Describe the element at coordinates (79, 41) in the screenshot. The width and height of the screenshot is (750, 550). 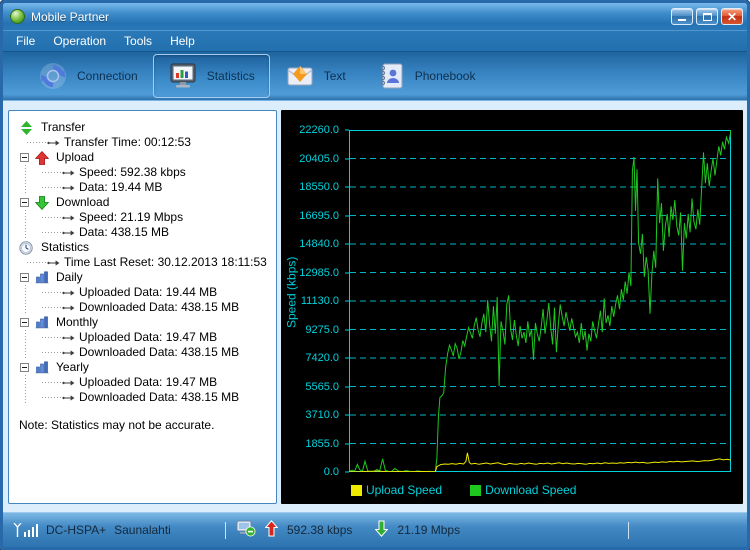
I see `menu-item-operation: Operation` at that location.